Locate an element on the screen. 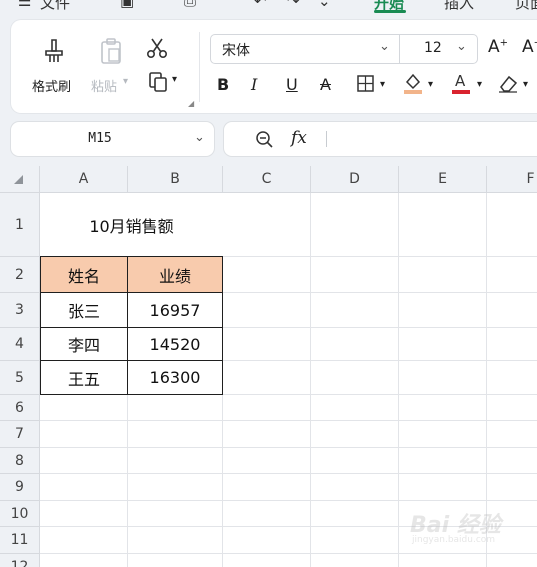 The height and width of the screenshot is (567, 537). ribbon-divider is located at coordinates (199, 67).